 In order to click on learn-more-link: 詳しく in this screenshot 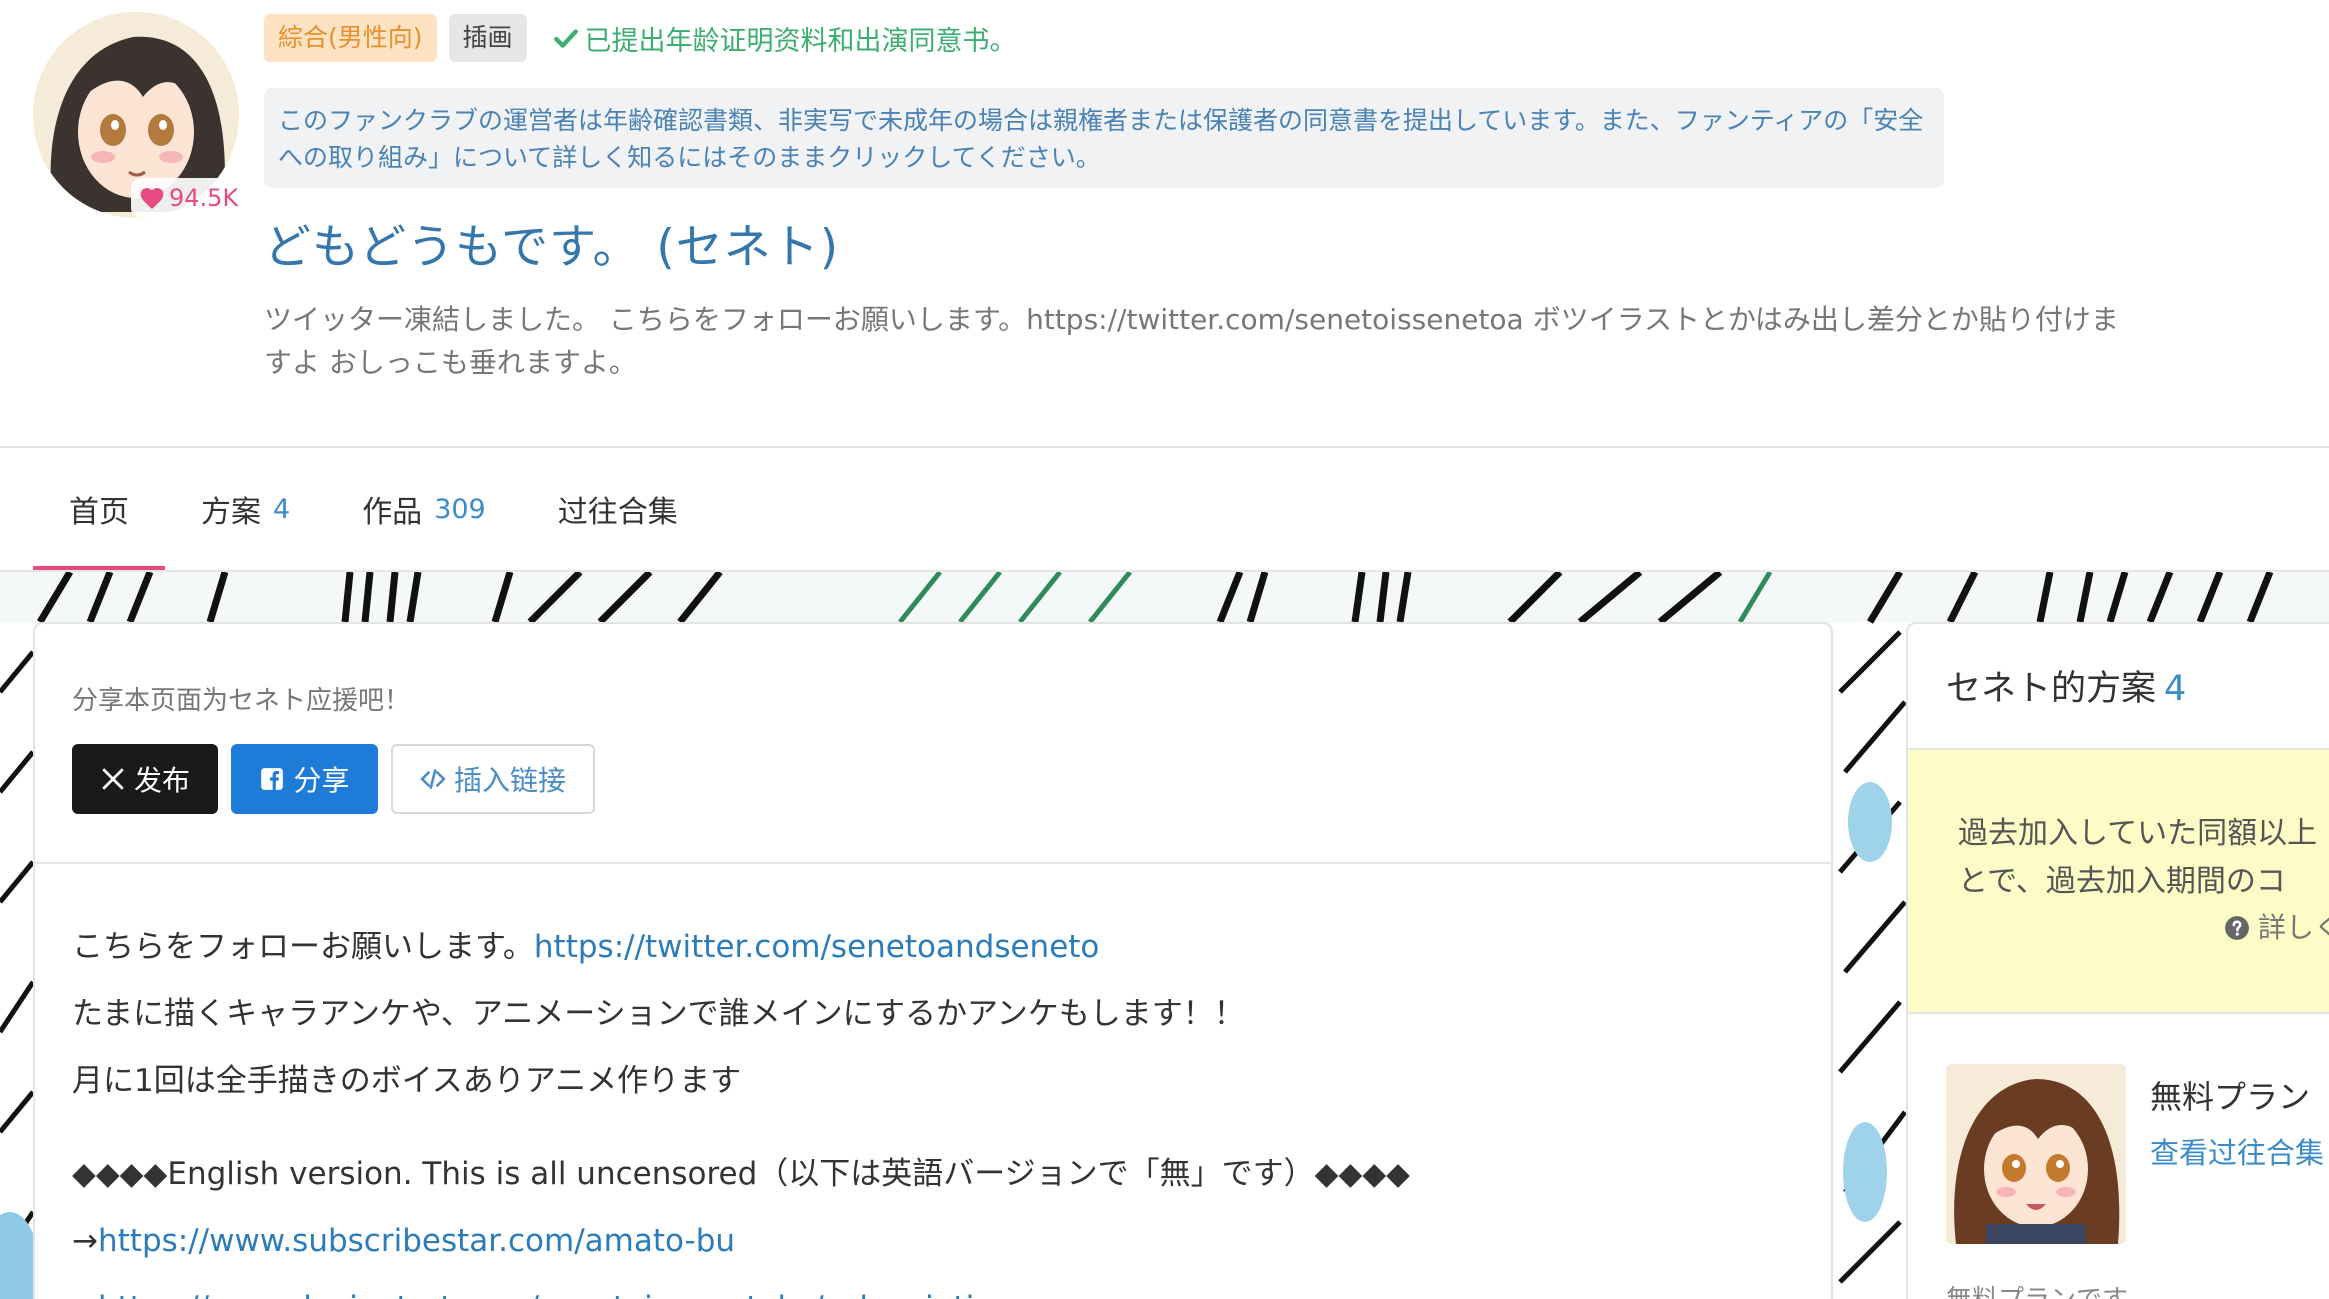, I will do `click(2276, 928)`.